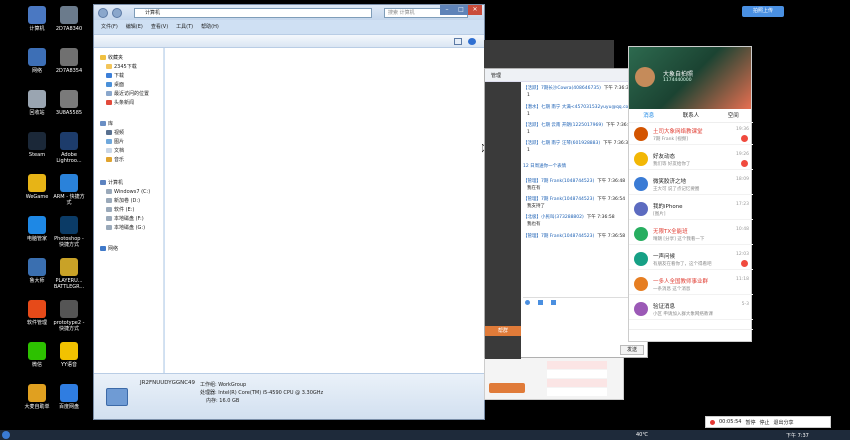 The height and width of the screenshot is (440, 850). What do you see at coordinates (648, 115) in the screenshot?
I see `tab-messages: 消息` at bounding box center [648, 115].